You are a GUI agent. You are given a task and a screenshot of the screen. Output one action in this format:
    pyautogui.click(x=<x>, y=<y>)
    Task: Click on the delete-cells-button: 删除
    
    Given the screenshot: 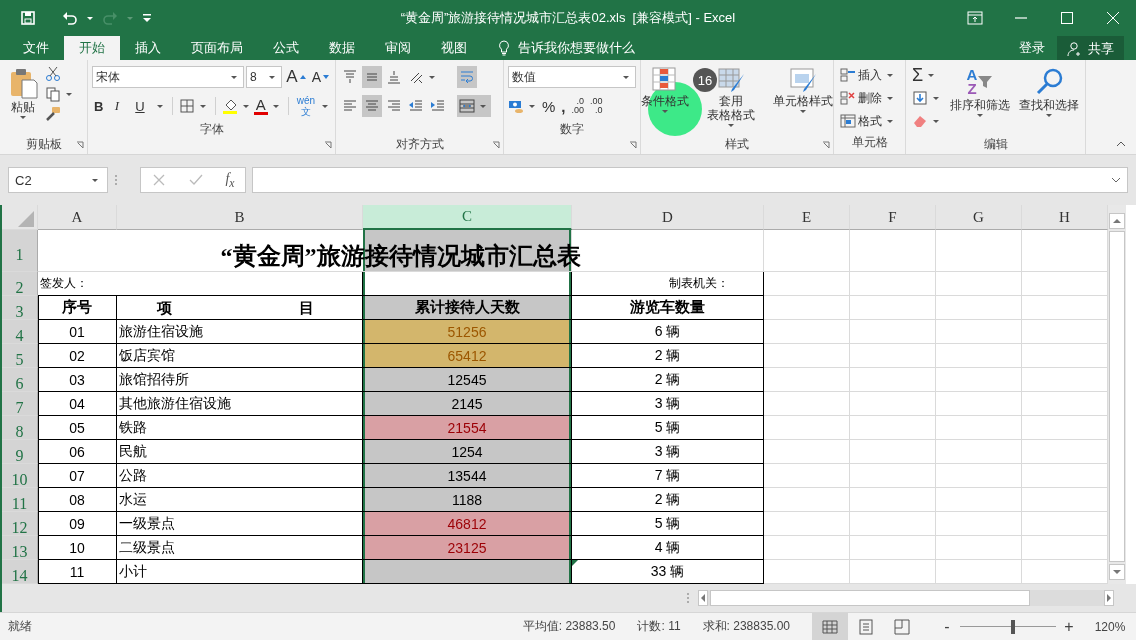 What is the action you would take?
    pyautogui.click(x=869, y=98)
    